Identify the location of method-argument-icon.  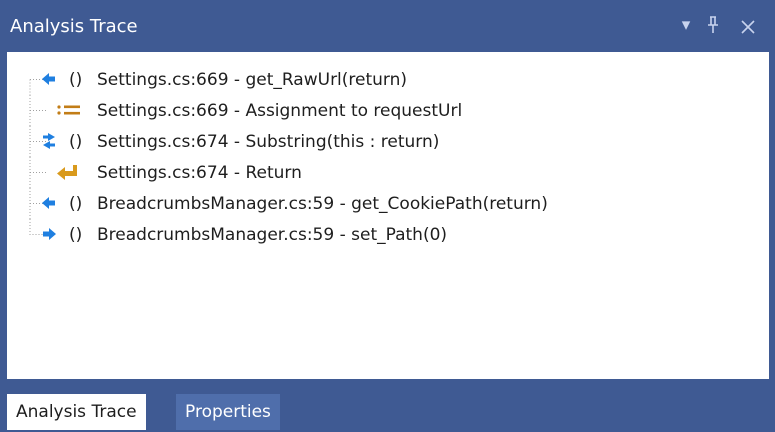
(49, 234).